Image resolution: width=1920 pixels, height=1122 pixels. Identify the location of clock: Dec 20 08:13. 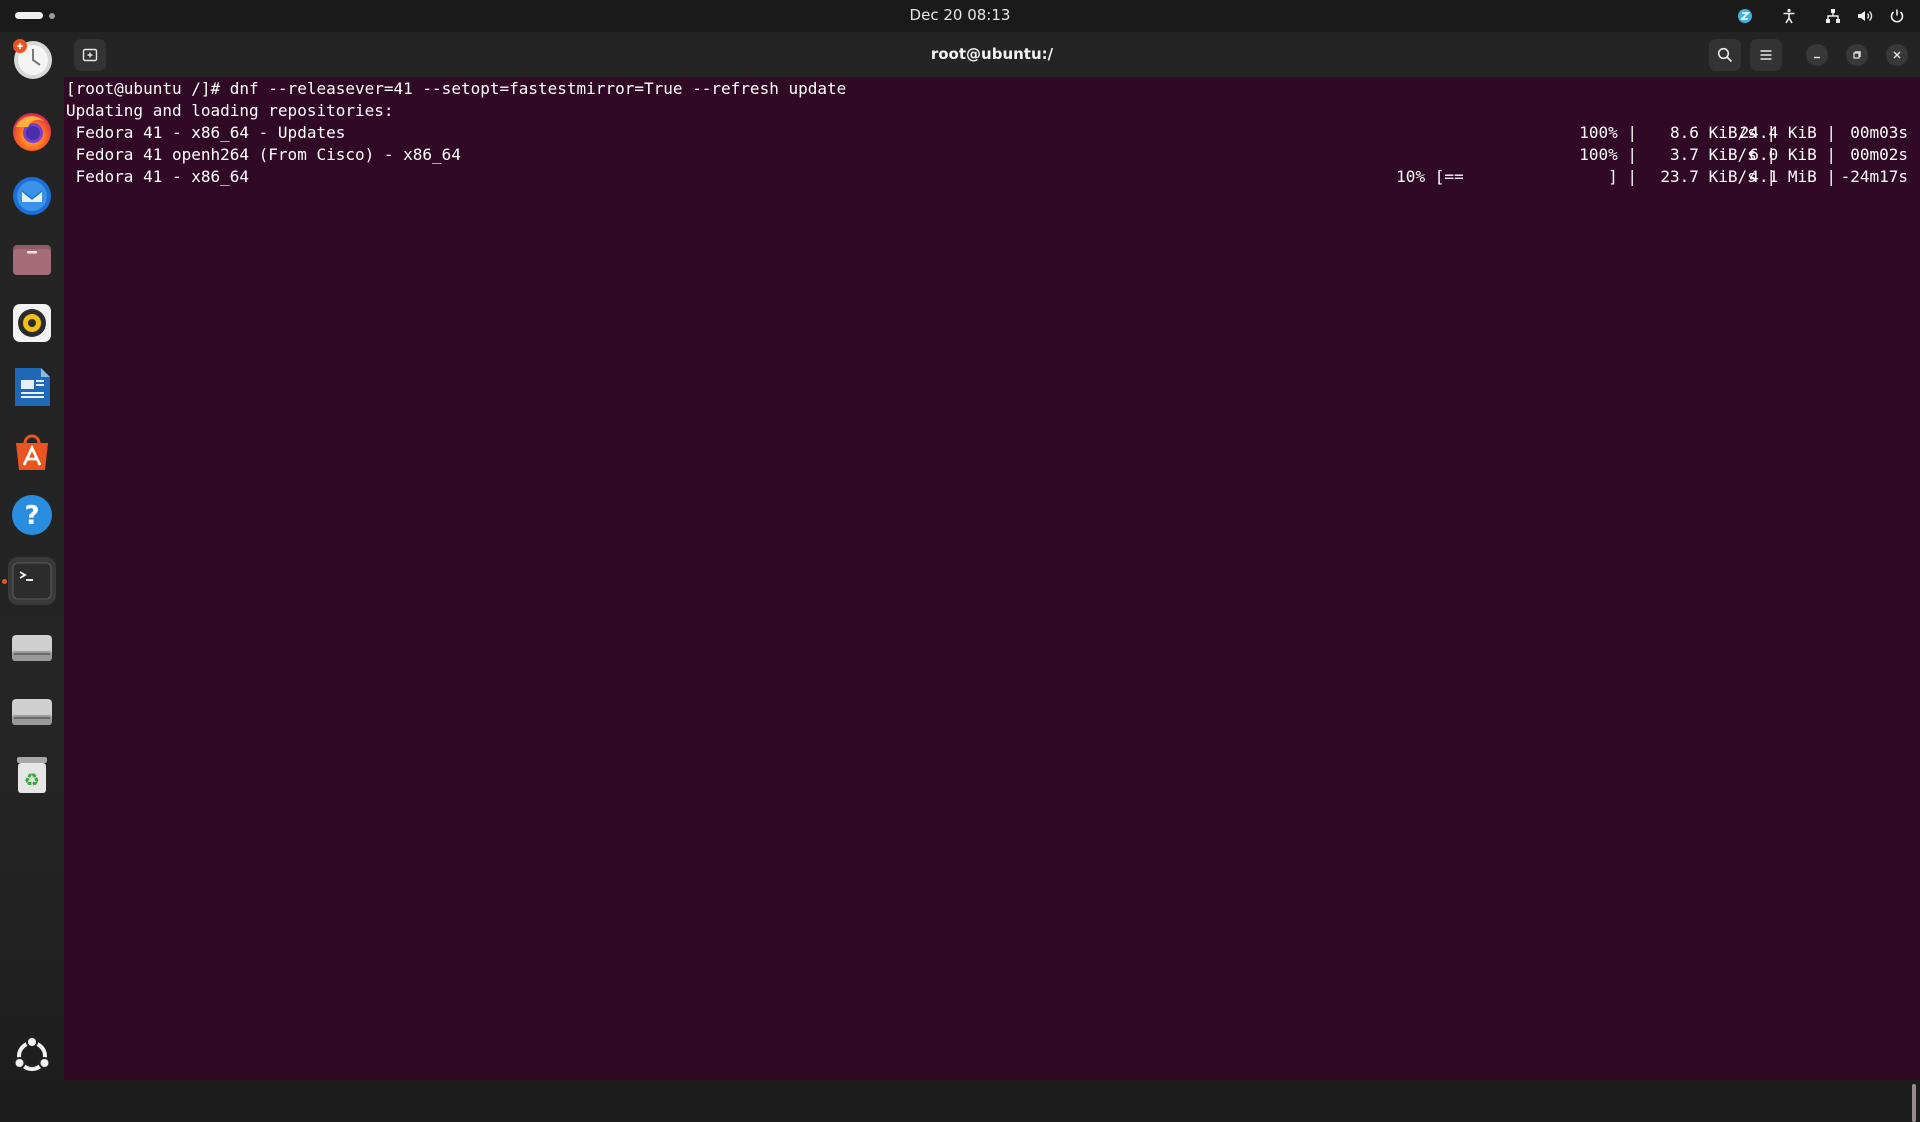
(960, 15).